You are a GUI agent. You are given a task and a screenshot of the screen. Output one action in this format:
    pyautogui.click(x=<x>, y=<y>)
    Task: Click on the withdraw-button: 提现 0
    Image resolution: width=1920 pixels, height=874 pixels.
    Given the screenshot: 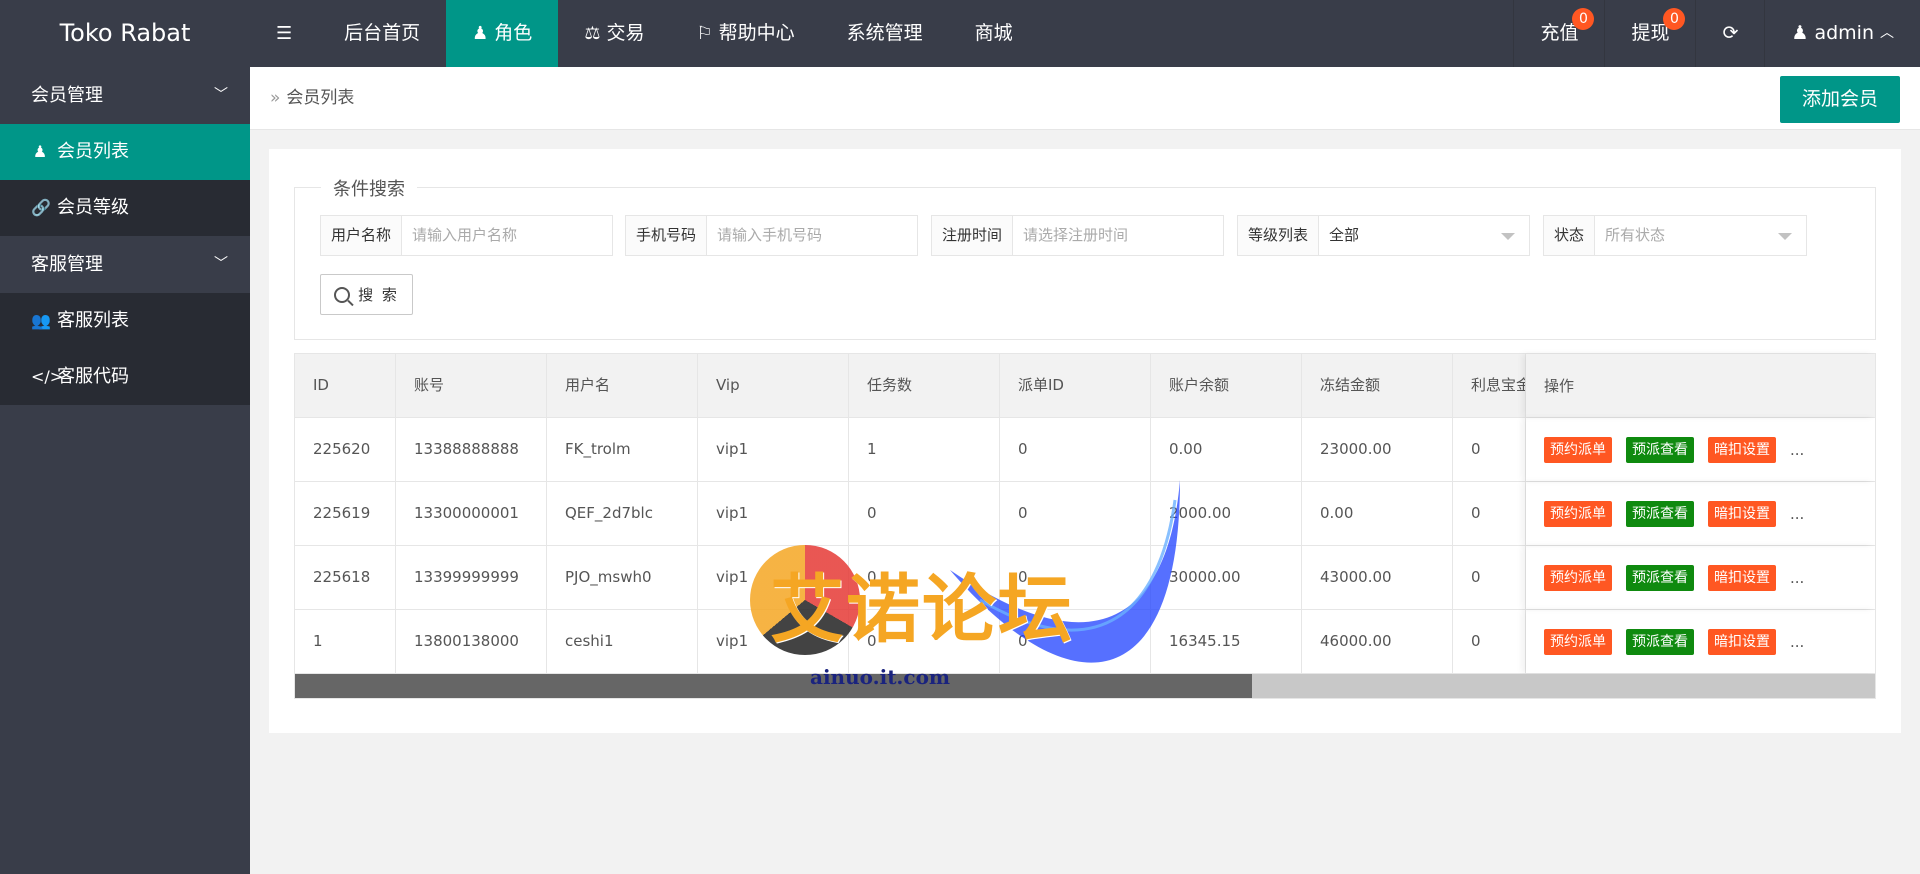 What is the action you would take?
    pyautogui.click(x=1649, y=33)
    